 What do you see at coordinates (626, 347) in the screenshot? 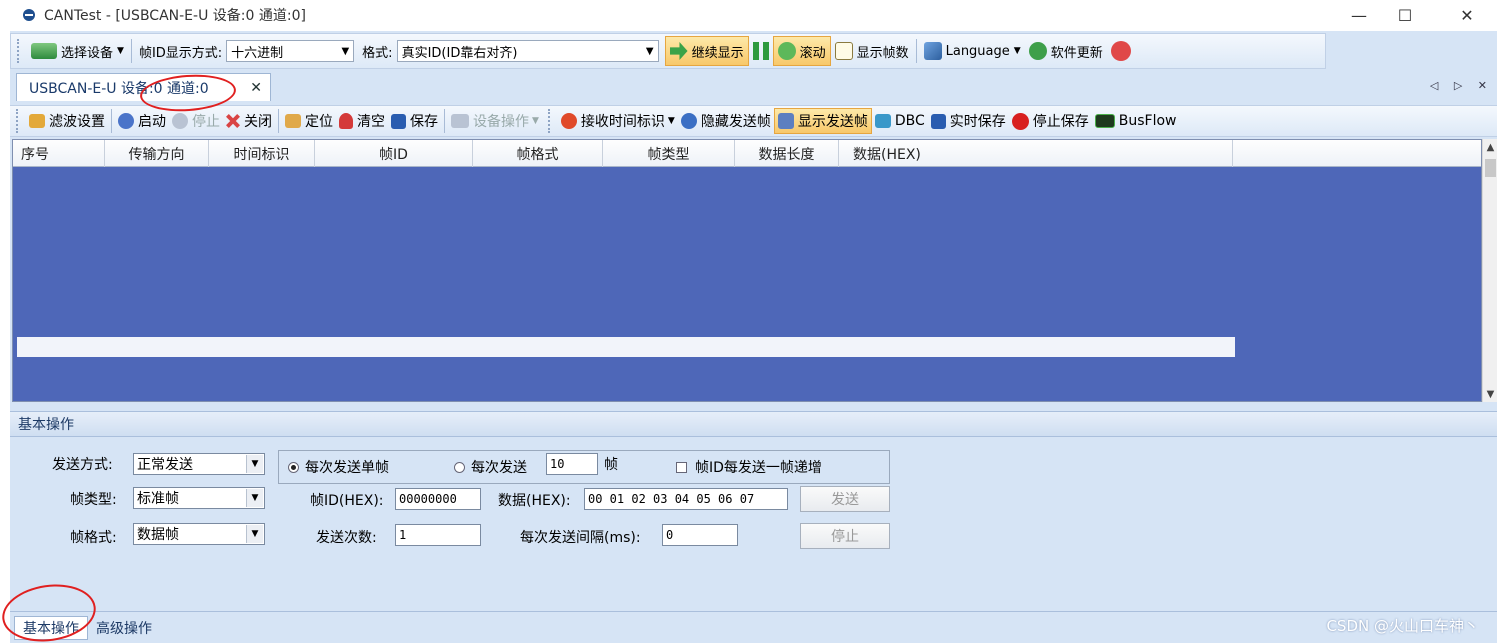
I see `grid-row-empty` at bounding box center [626, 347].